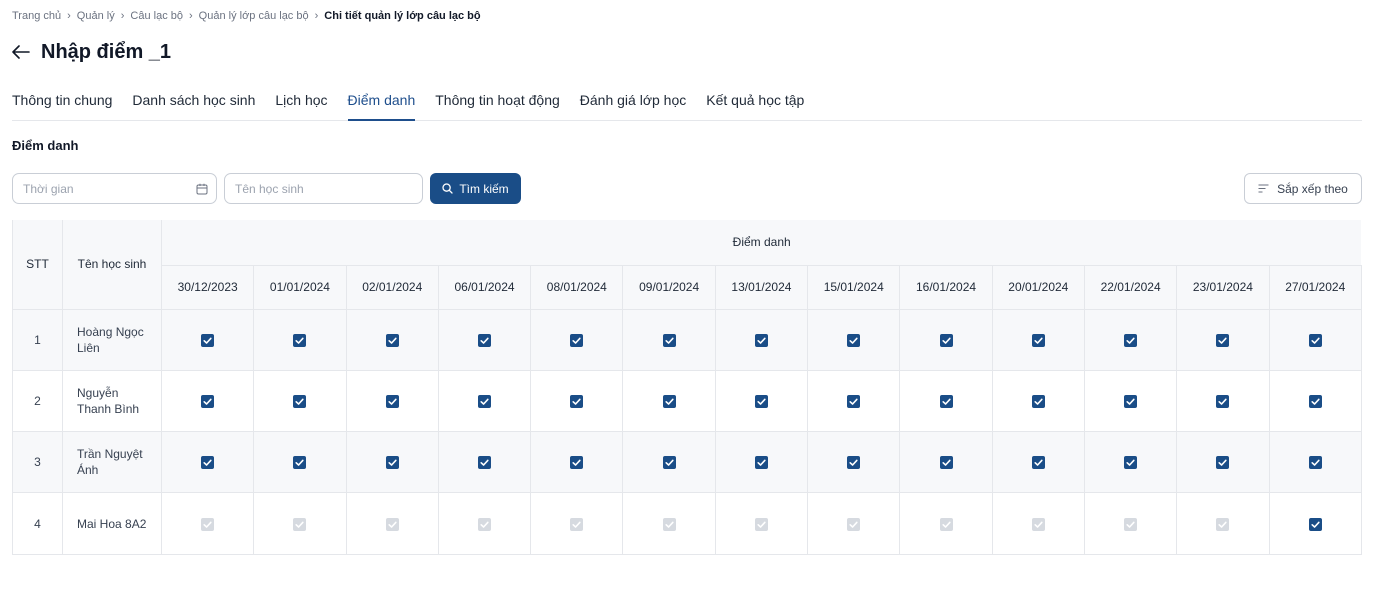  What do you see at coordinates (112, 265) in the screenshot?
I see `student-name-header: Tên học sinh` at bounding box center [112, 265].